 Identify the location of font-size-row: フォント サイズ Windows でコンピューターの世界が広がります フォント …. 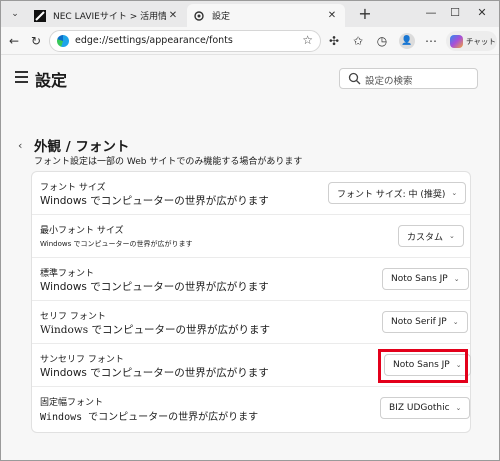
(251, 193).